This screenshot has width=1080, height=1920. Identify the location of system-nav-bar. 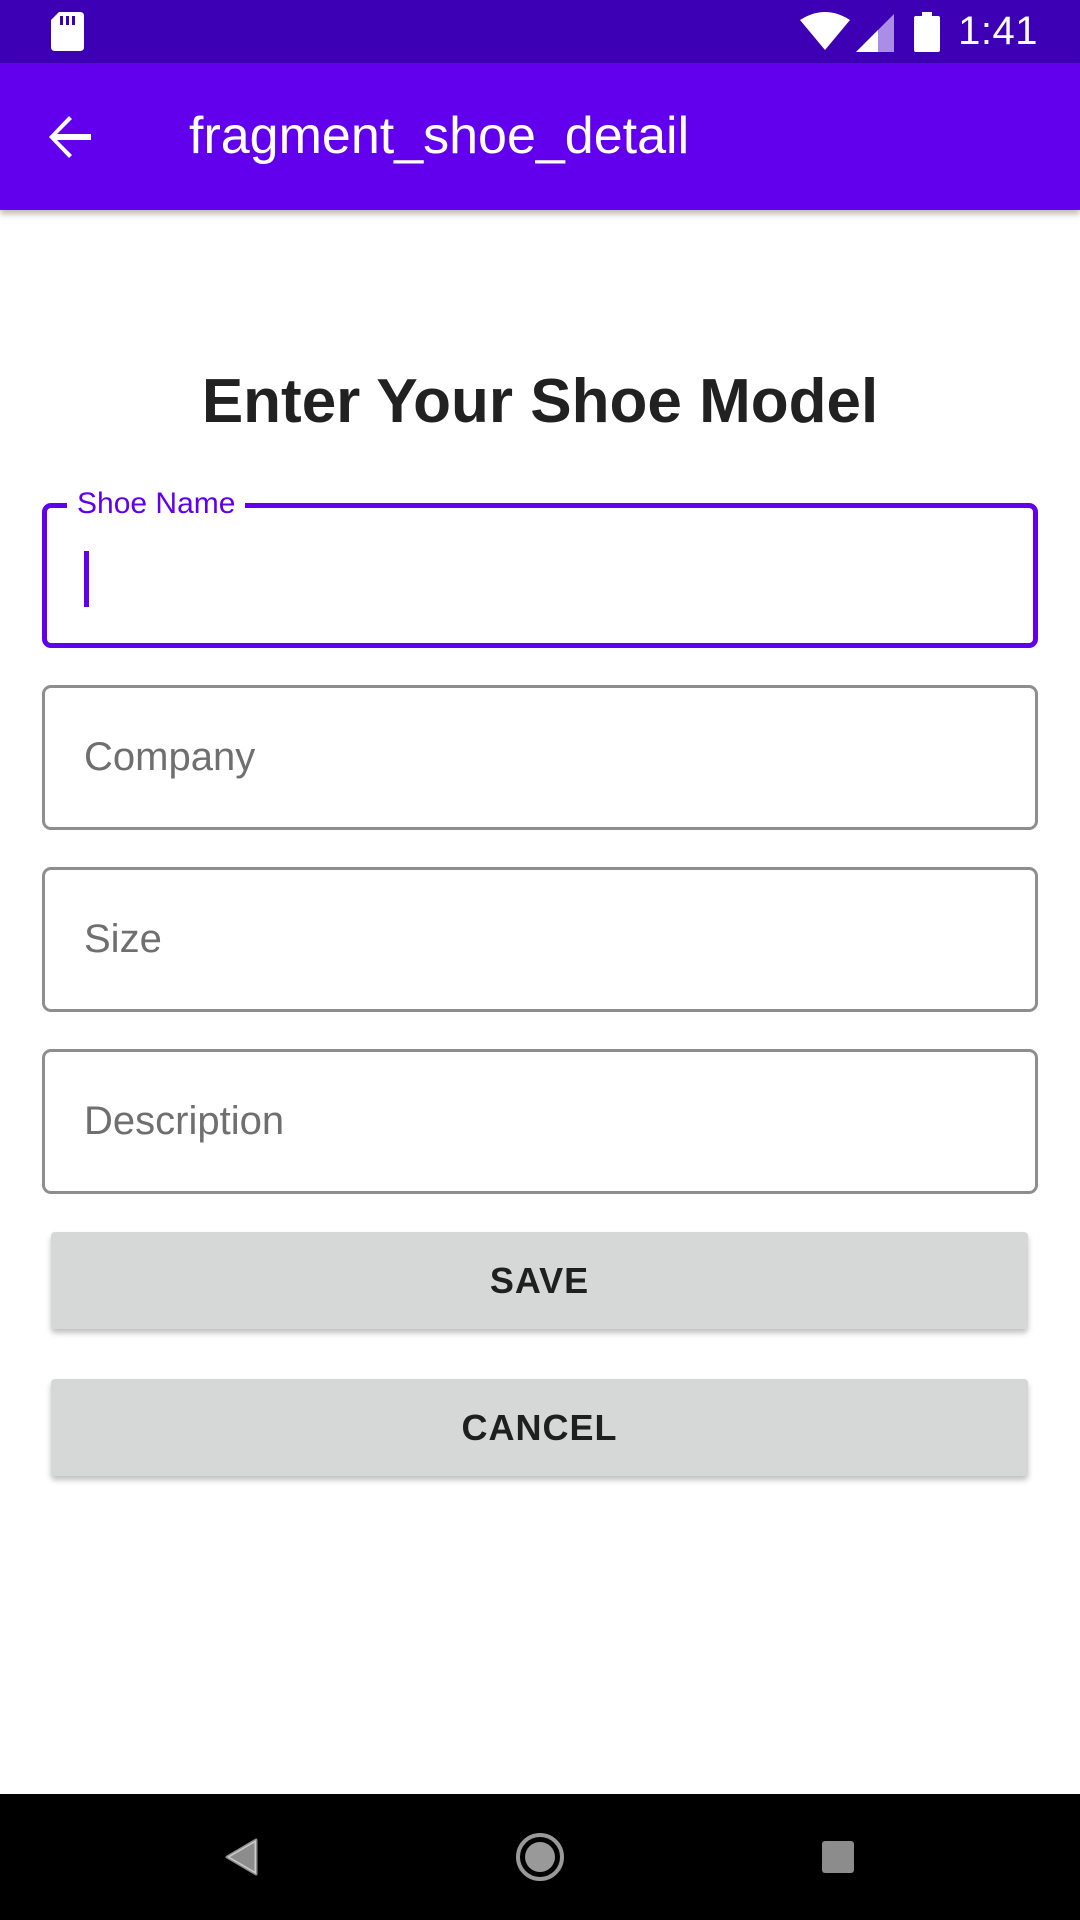
(540, 1857).